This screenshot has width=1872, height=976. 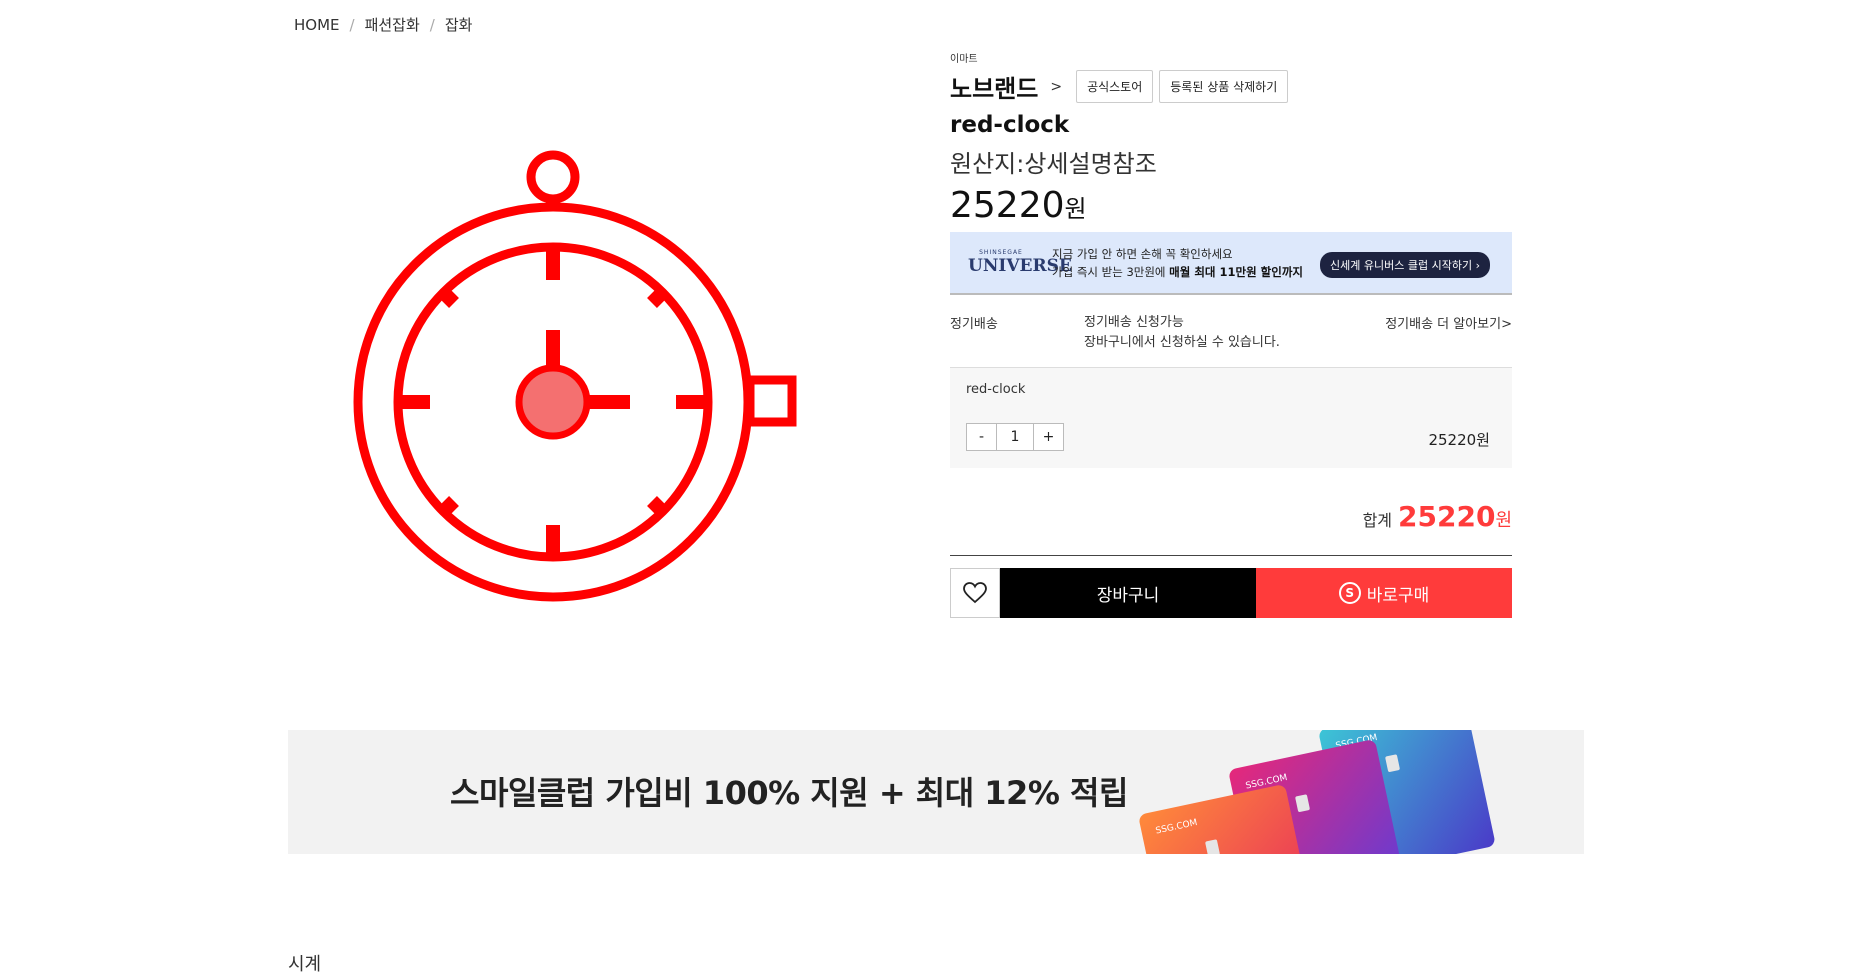 I want to click on stopwatch-icon, so click(x=575, y=376).